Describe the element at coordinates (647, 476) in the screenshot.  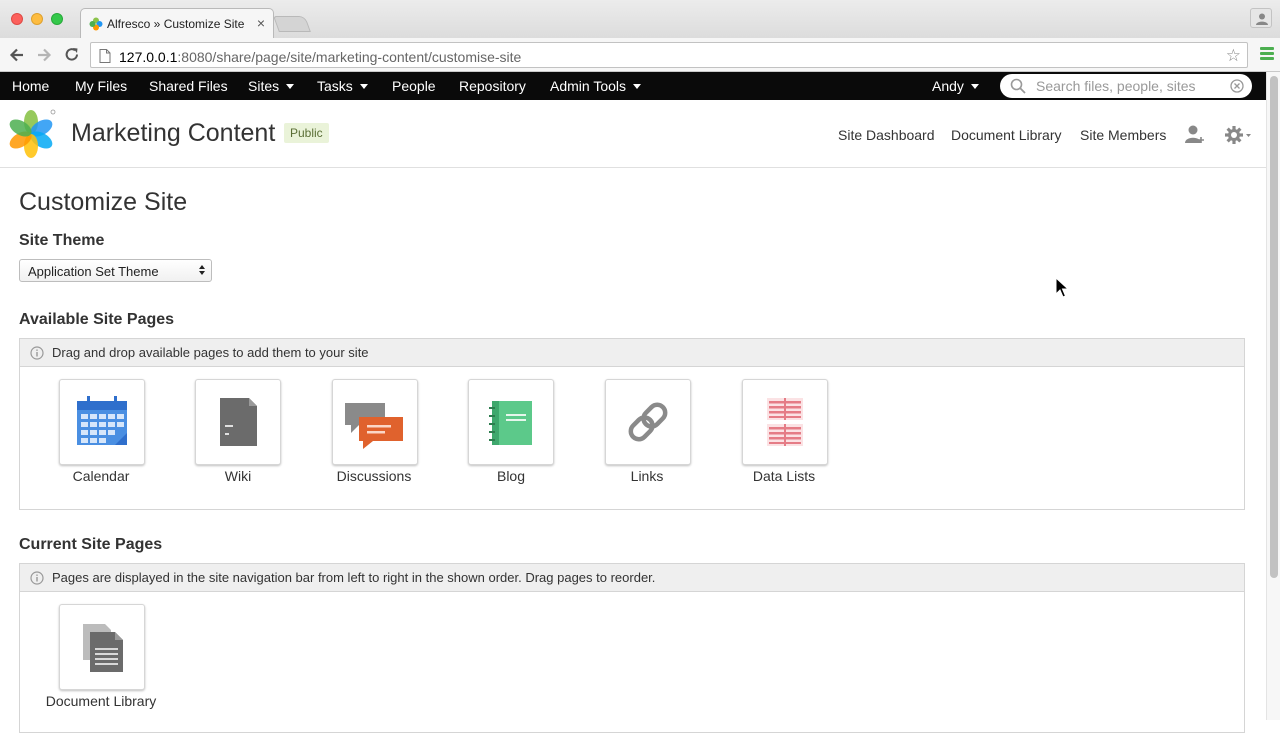
I see `page-tile-links-label: Links` at that location.